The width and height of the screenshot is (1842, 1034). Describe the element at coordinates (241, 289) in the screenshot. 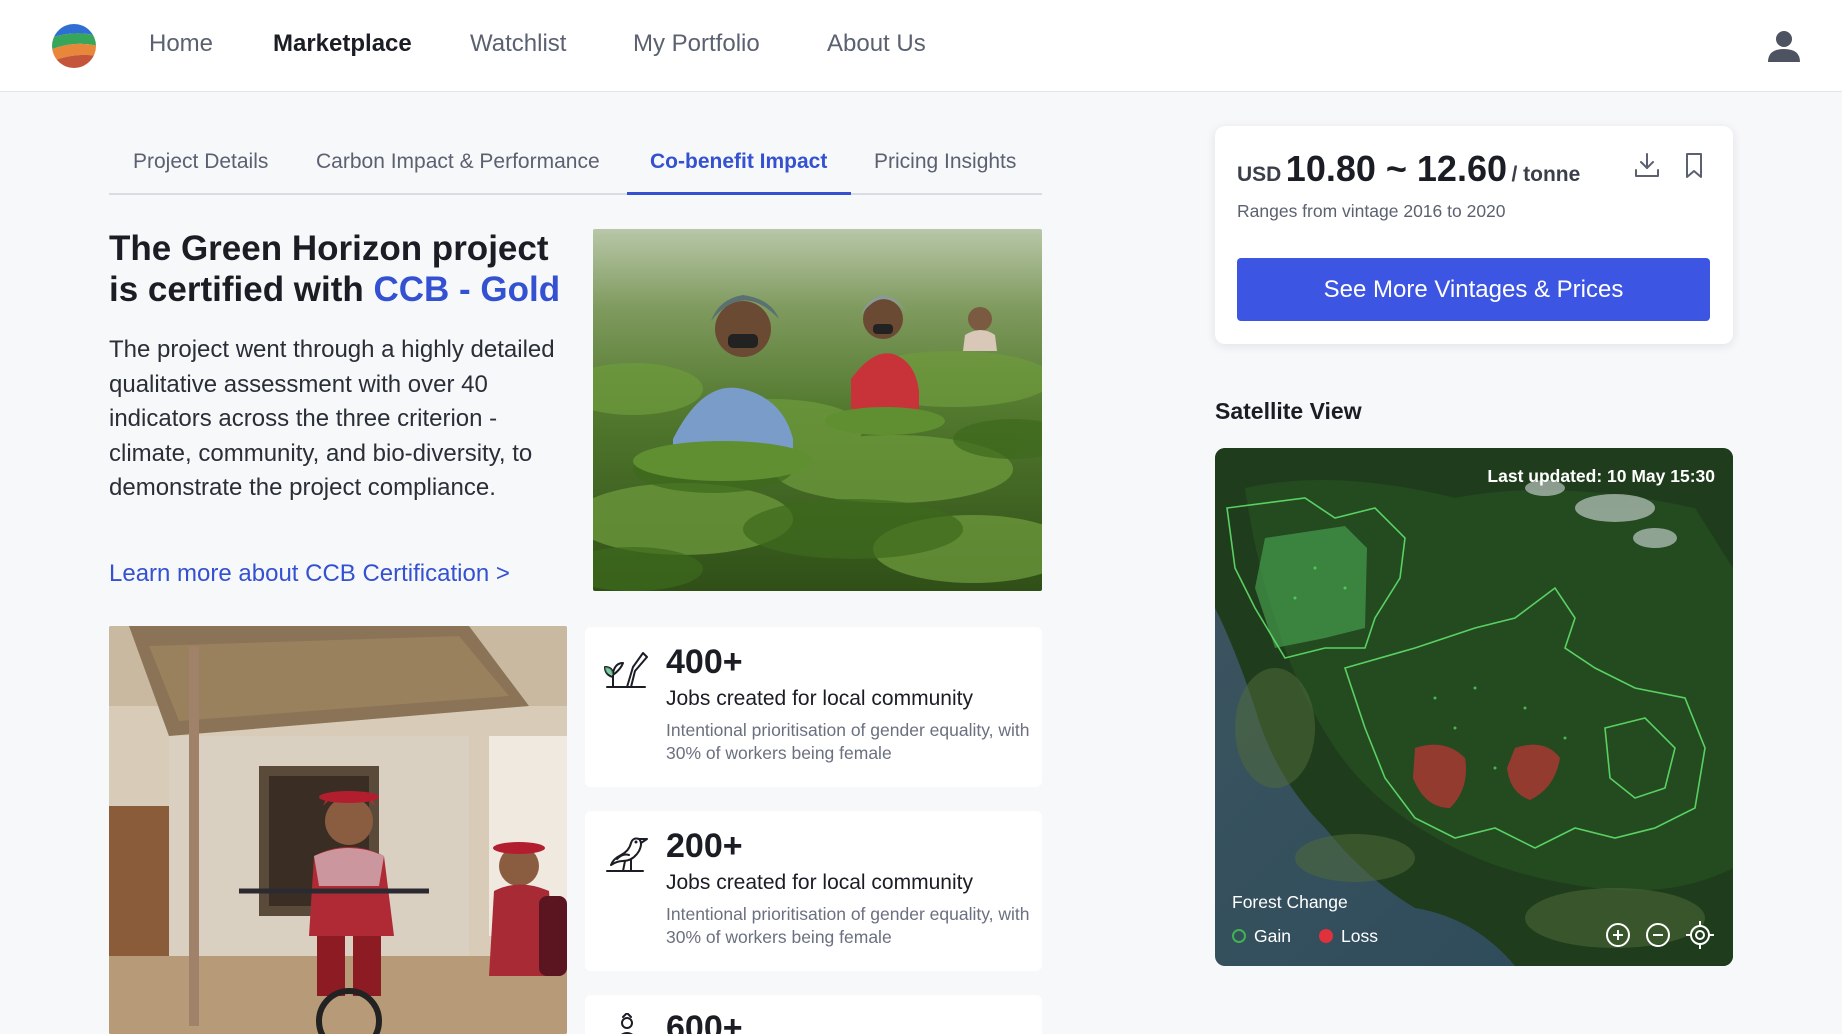

I see `certification-title-prefix: is certified with` at that location.